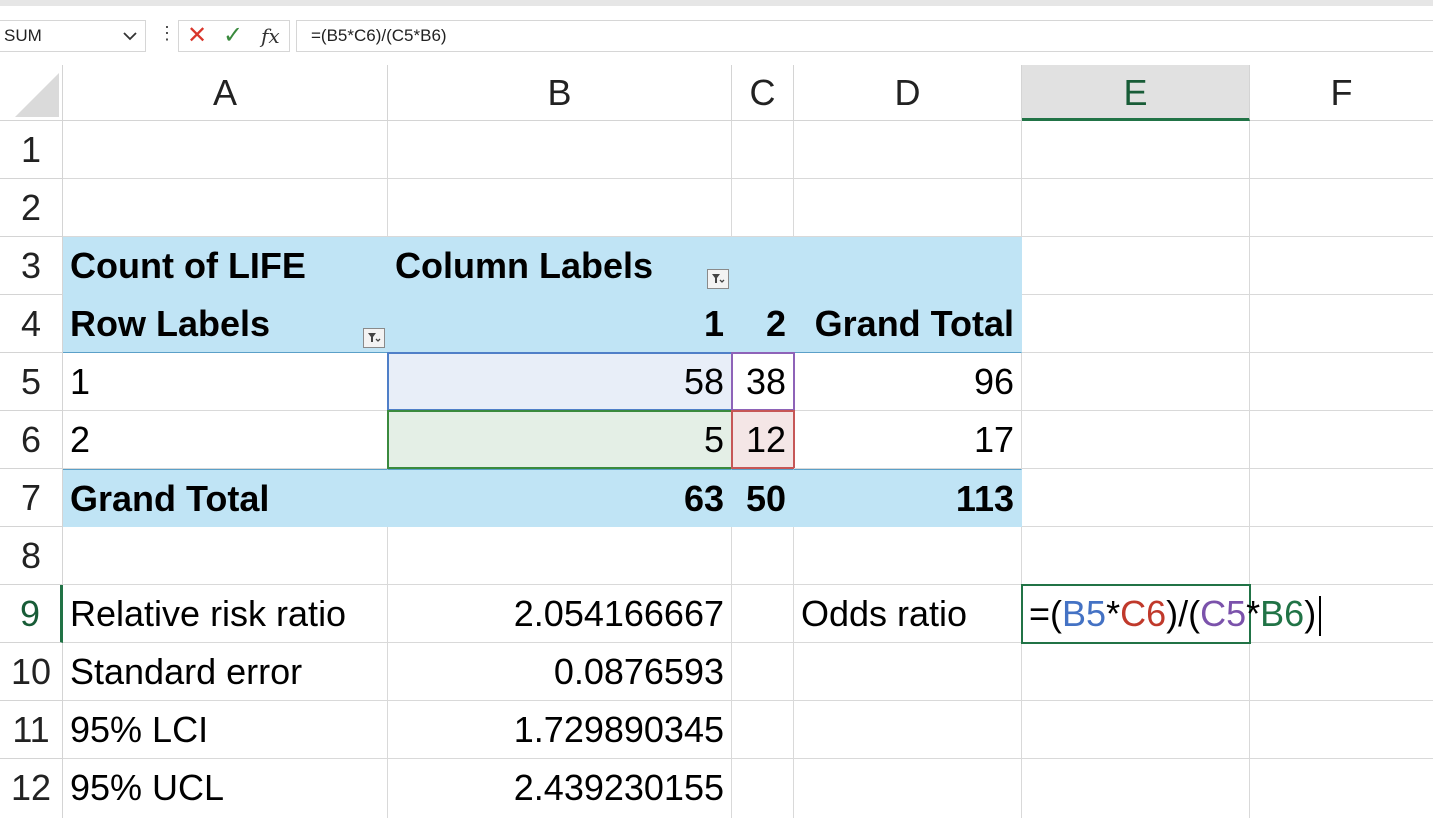  What do you see at coordinates (908, 208) in the screenshot?
I see `cell-d2` at bounding box center [908, 208].